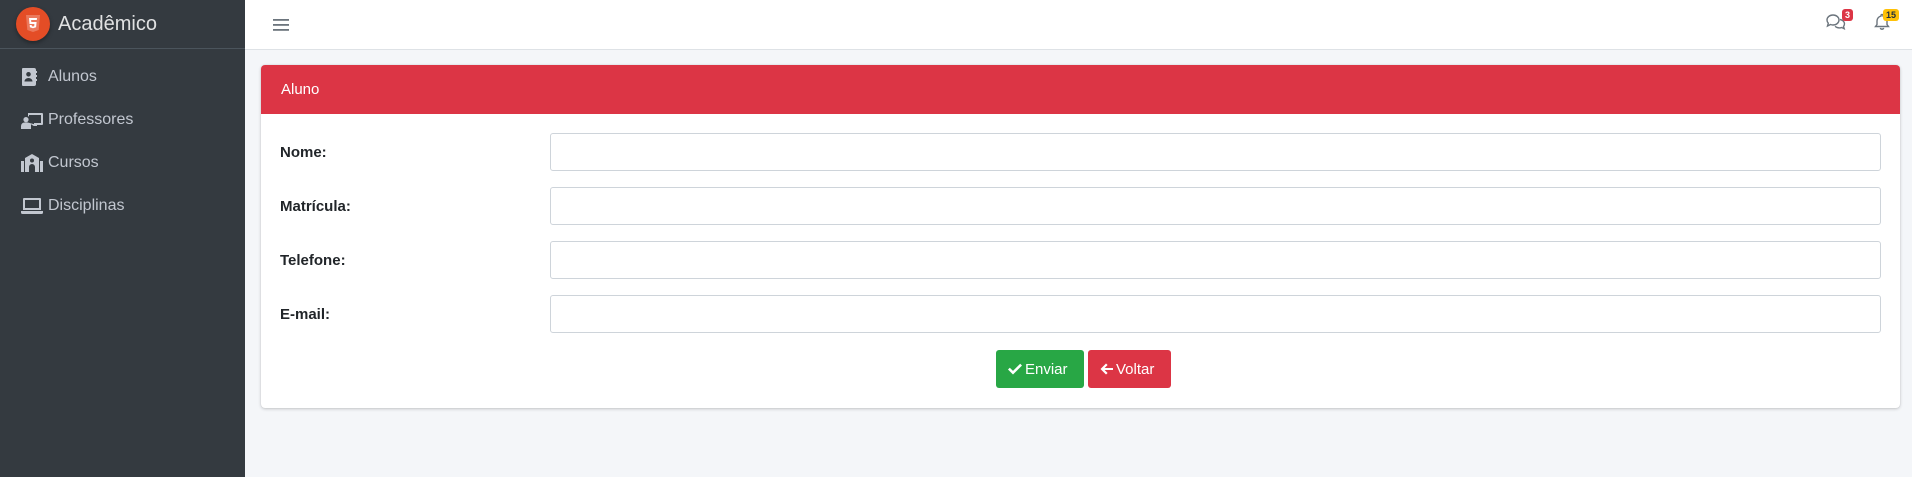 This screenshot has width=1912, height=477. Describe the element at coordinates (1215, 206) in the screenshot. I see `matricula-input` at that location.